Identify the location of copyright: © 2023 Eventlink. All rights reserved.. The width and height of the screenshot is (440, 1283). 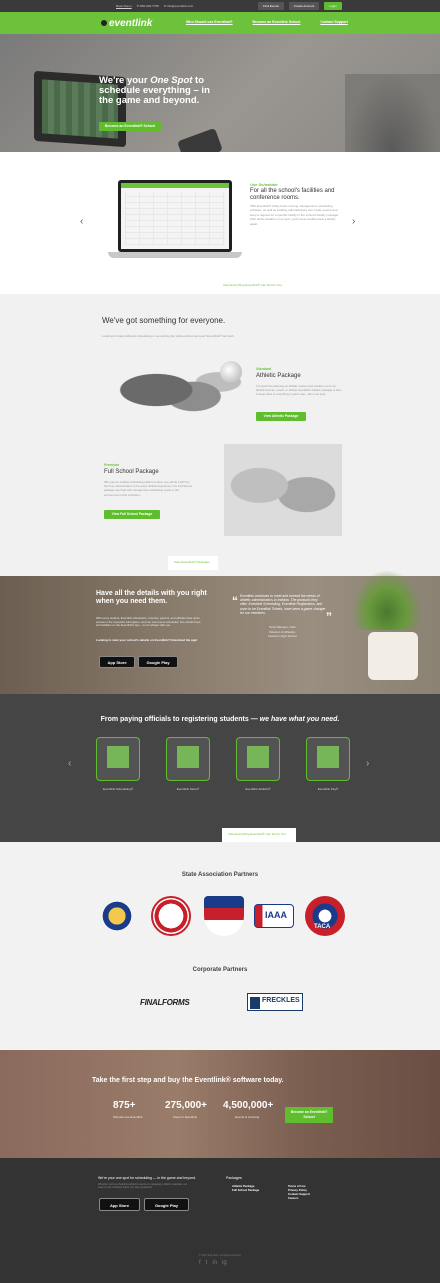
(220, 1255).